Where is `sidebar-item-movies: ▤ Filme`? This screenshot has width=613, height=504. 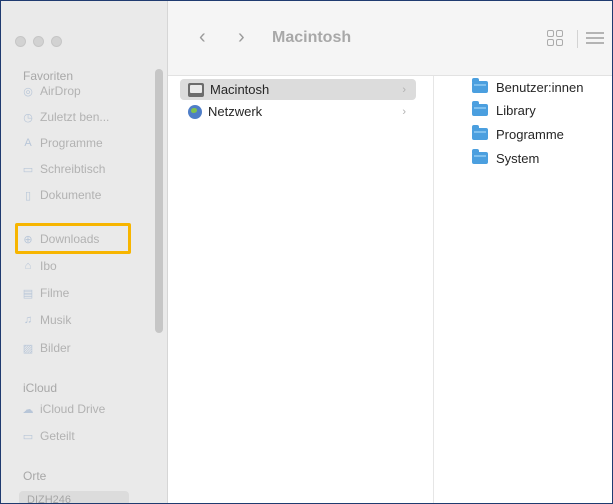
sidebar-item-movies: ▤ Filme is located at coordinates (45, 293).